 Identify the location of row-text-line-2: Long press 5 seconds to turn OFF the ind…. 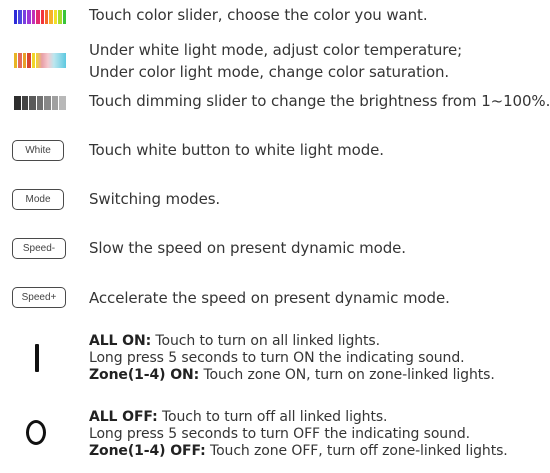
(279, 434).